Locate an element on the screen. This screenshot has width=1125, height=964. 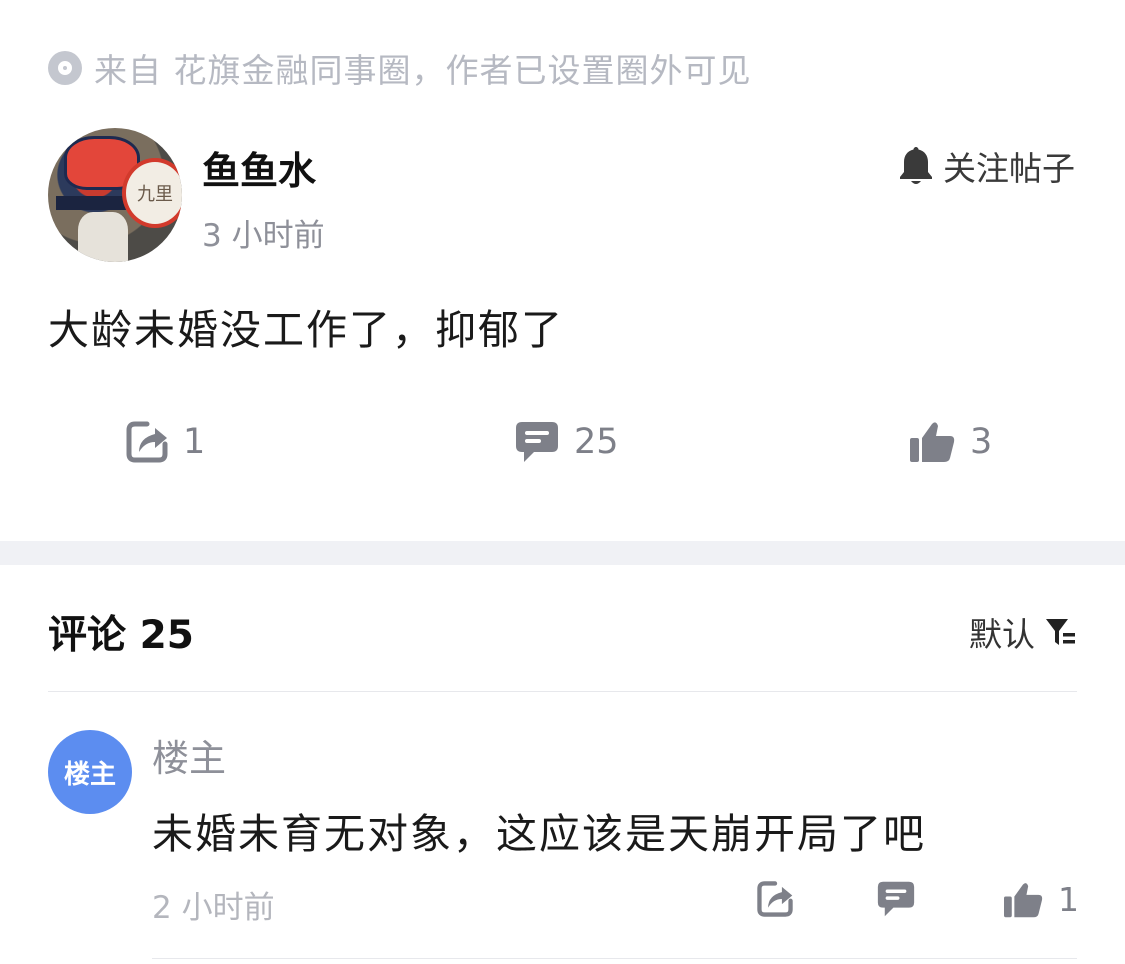
sort-button: 默认 is located at coordinates (1023, 632).